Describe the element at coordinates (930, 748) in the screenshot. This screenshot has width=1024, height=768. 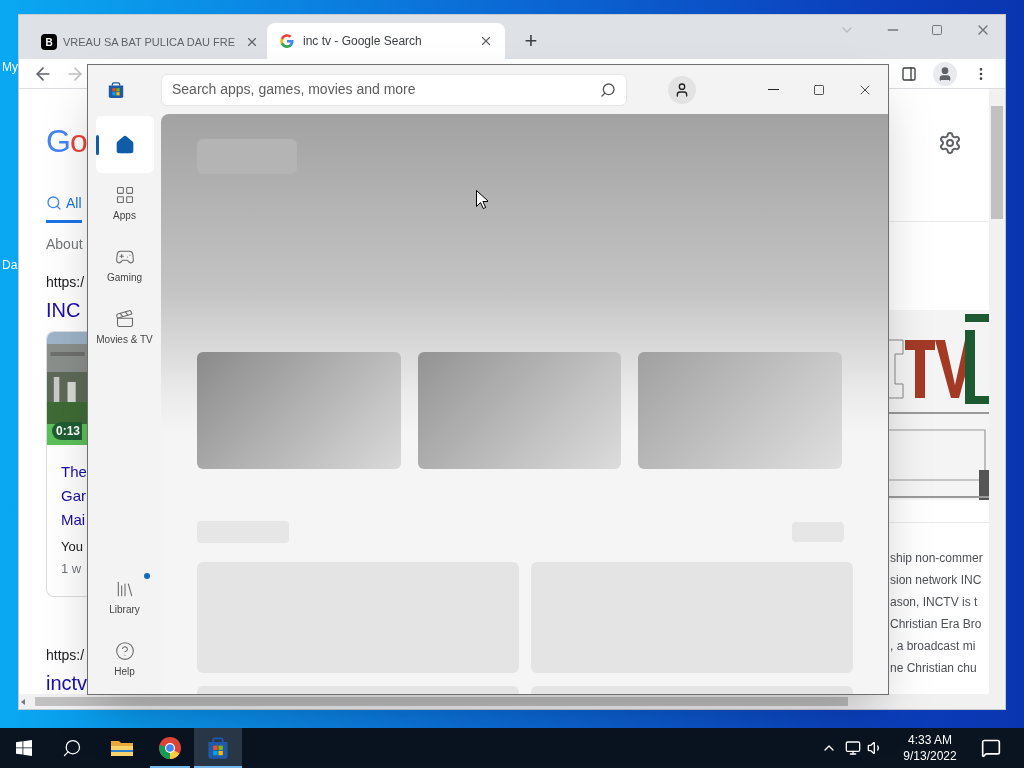
I see `clock: 4:33 AM 9/13/2022` at that location.